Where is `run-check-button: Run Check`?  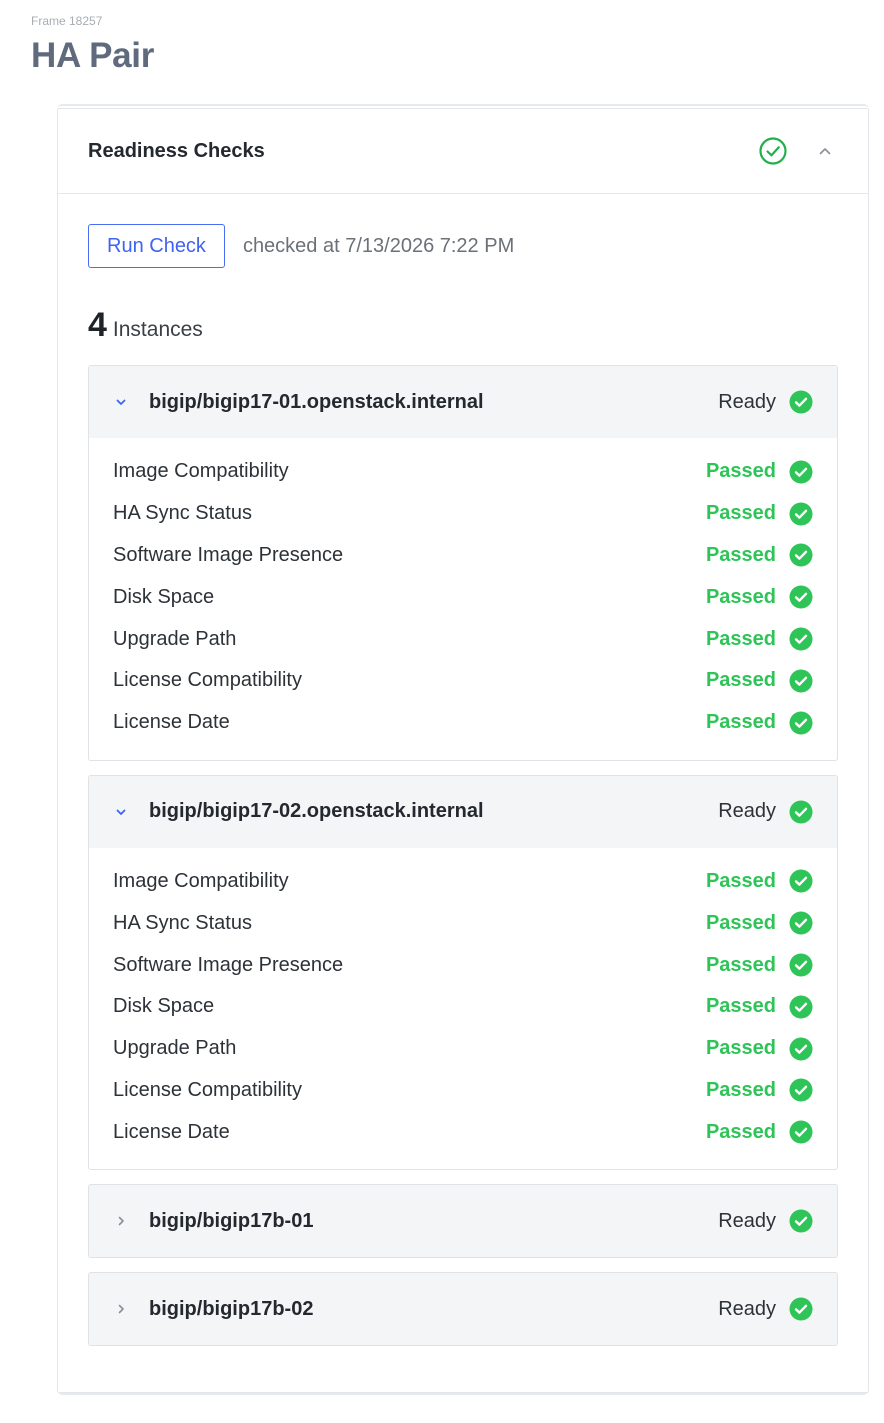 run-check-button: Run Check is located at coordinates (156, 246).